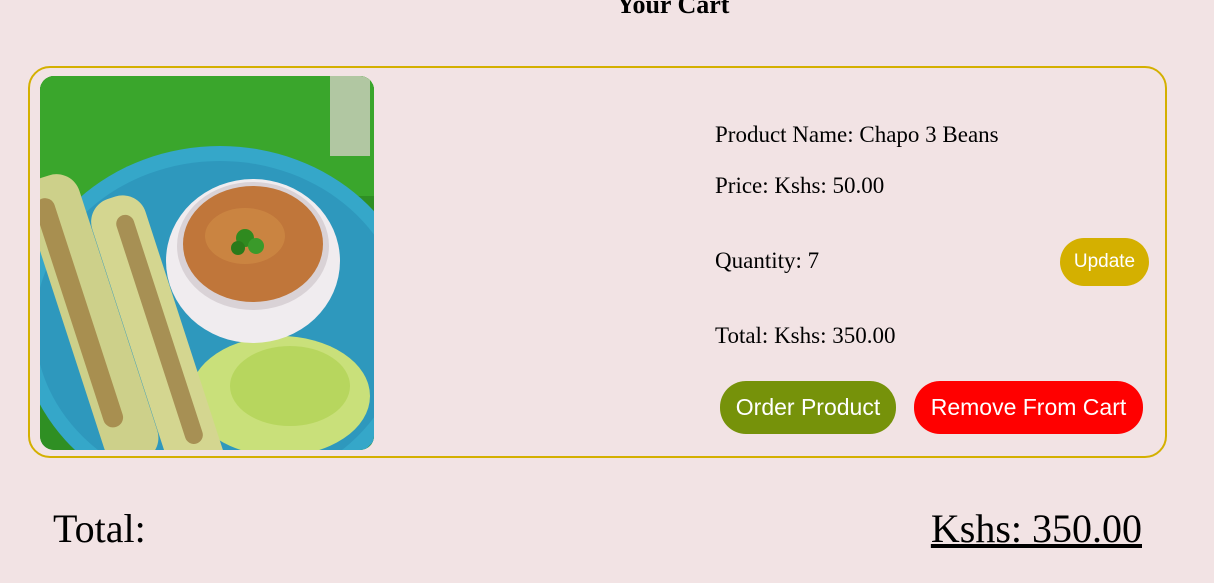 The height and width of the screenshot is (583, 1214). I want to click on cart-total-label: Total:, so click(99, 528).